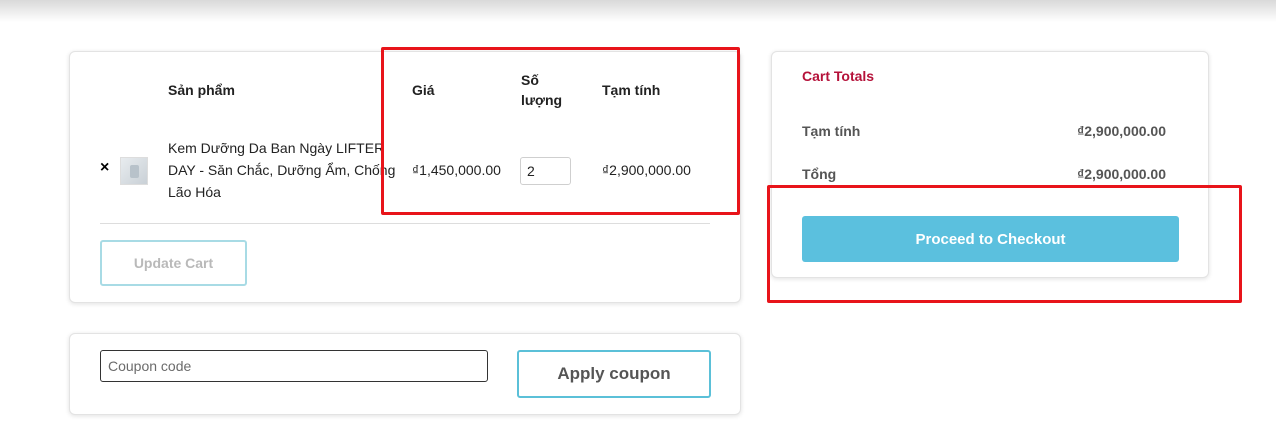 Image resolution: width=1276 pixels, height=435 pixels. What do you see at coordinates (819, 174) in the screenshot?
I see `totals-total-label: Tổng` at bounding box center [819, 174].